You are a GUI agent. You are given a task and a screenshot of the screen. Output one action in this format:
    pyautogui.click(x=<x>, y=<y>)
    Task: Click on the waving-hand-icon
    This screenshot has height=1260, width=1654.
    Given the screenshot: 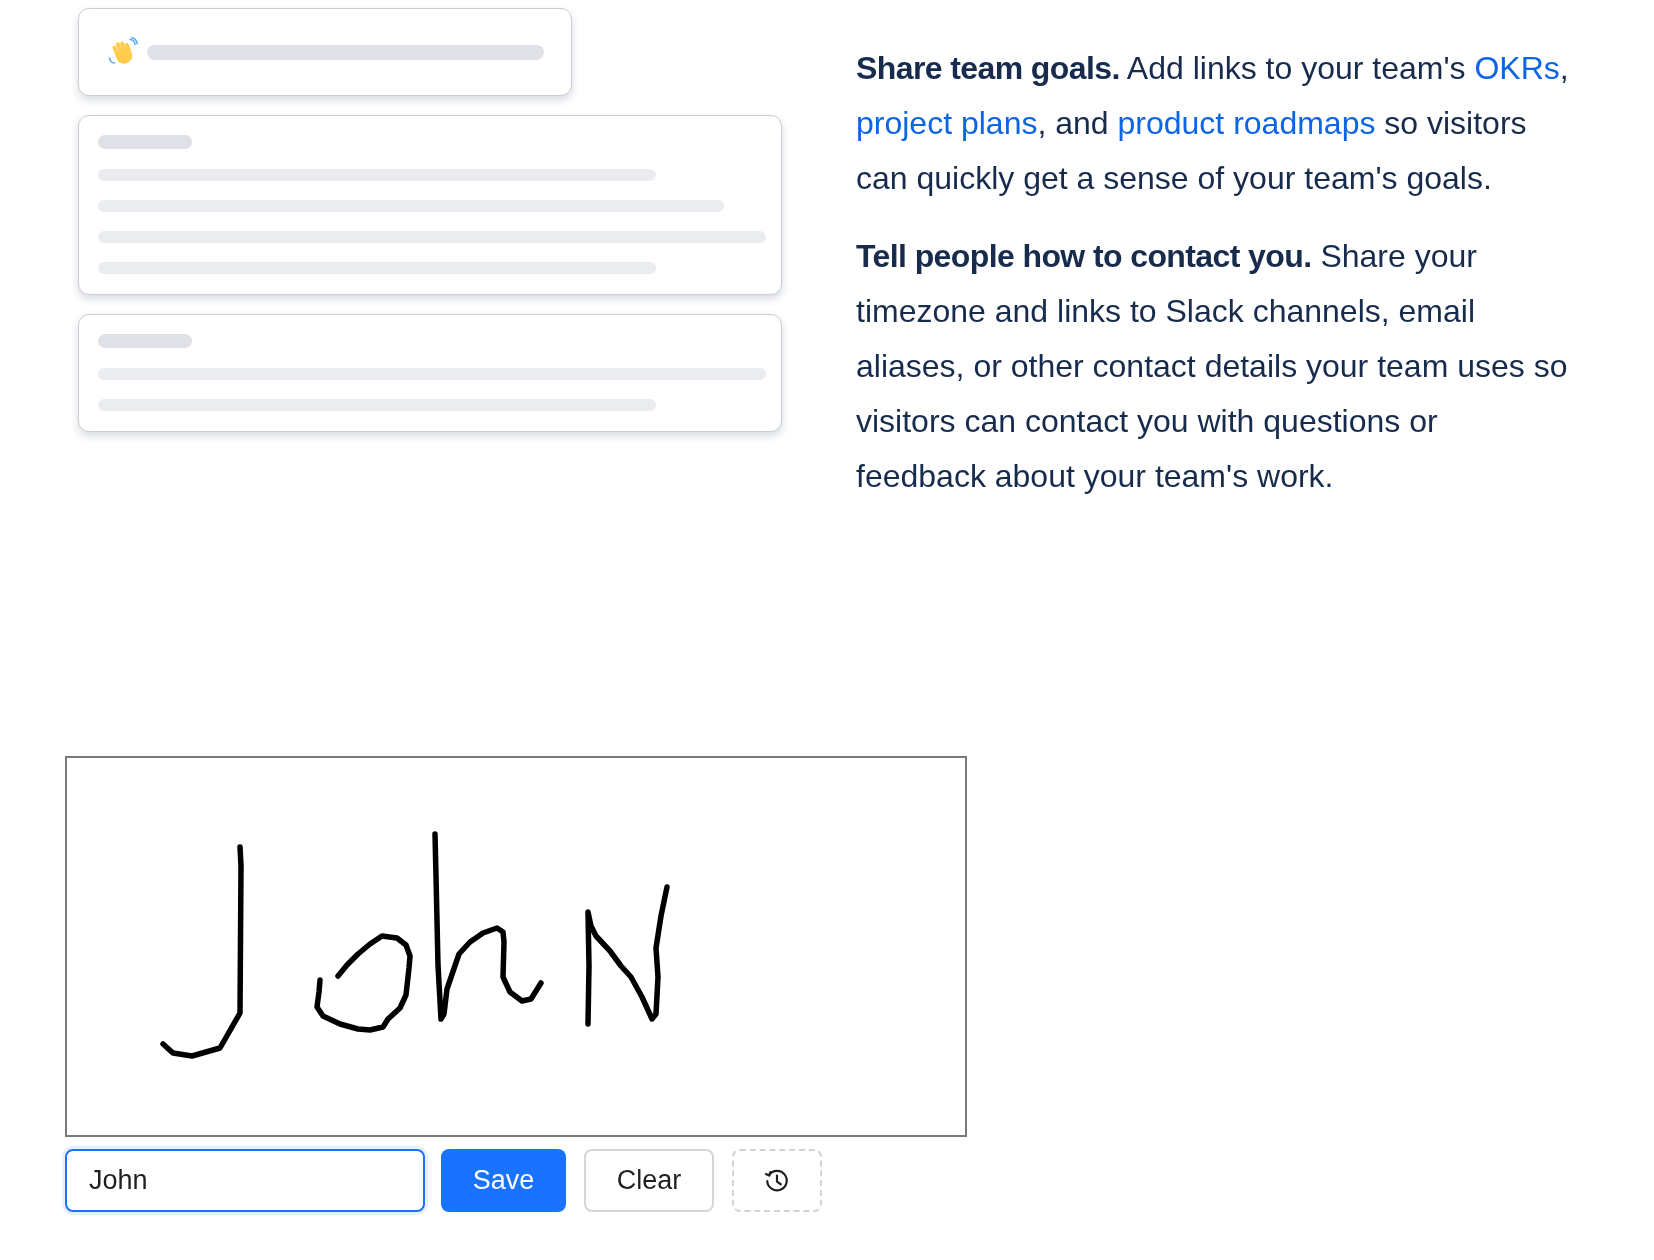 What is the action you would take?
    pyautogui.click(x=123, y=52)
    